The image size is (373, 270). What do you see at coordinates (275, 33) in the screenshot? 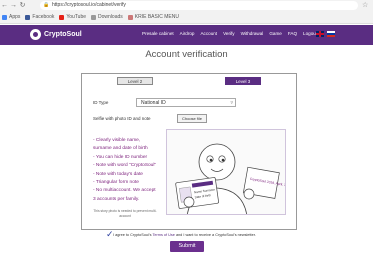
I see `nav-game: Game` at bounding box center [275, 33].